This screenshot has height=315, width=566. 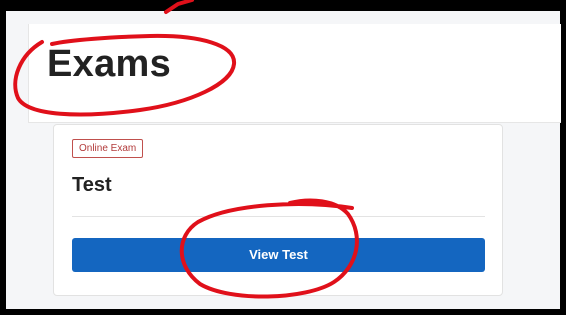 I want to click on card-divider, so click(x=278, y=216).